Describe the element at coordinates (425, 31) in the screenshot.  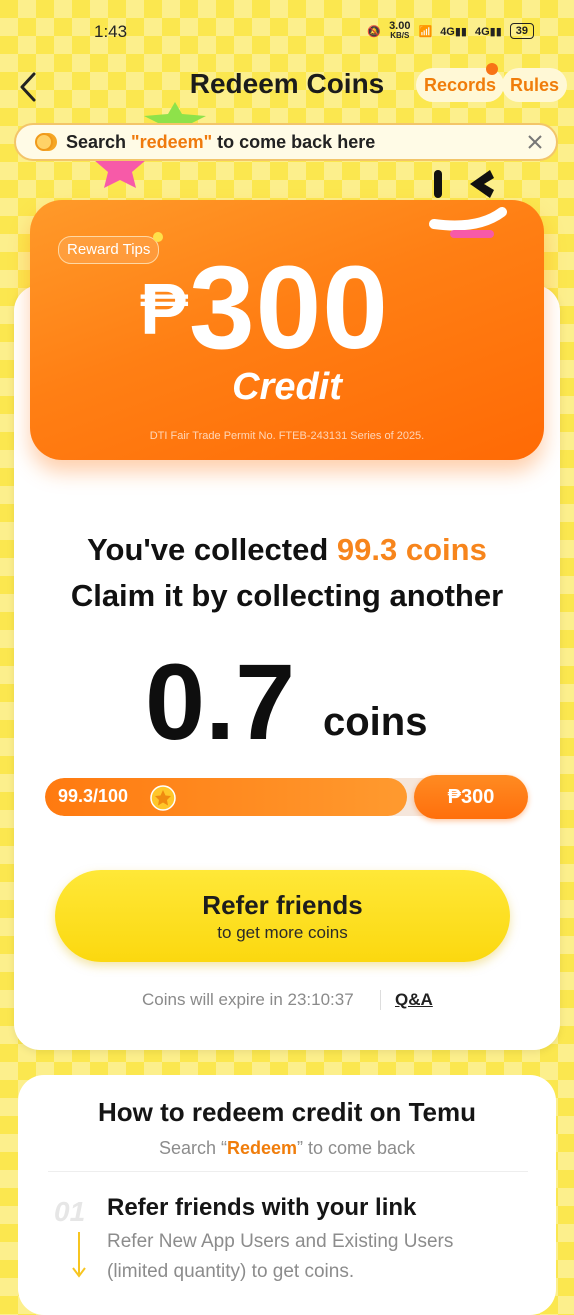
I see `wifi-icon: 📶` at that location.